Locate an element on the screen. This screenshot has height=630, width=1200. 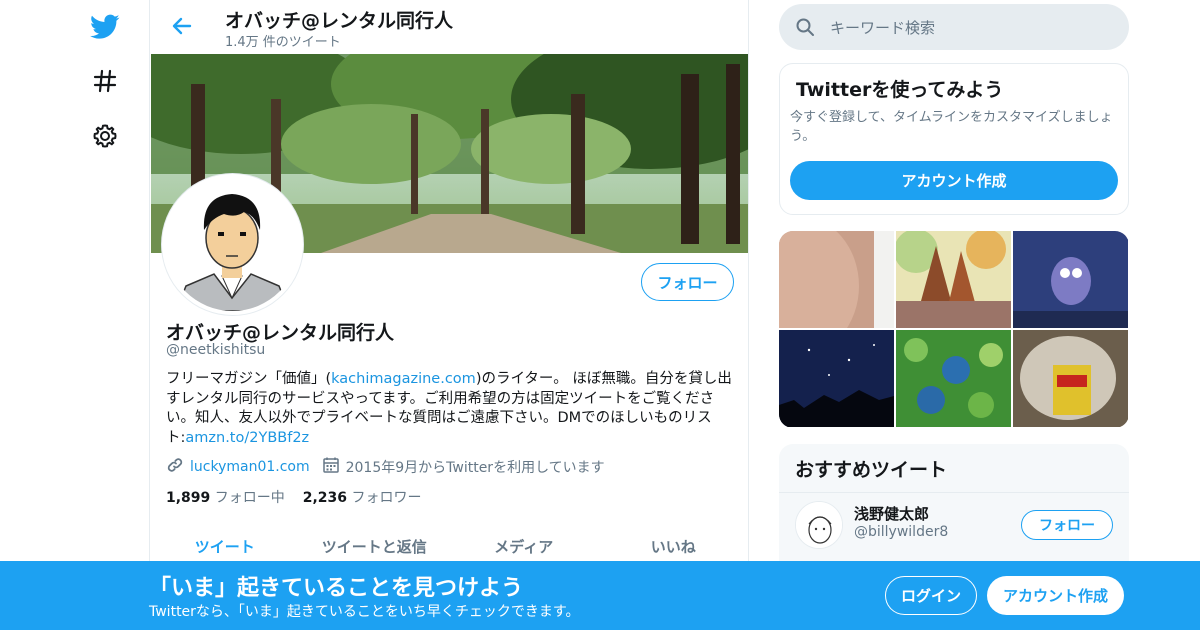
profile-name: オバッチ@レンタル同行人 is located at coordinates (280, 333).